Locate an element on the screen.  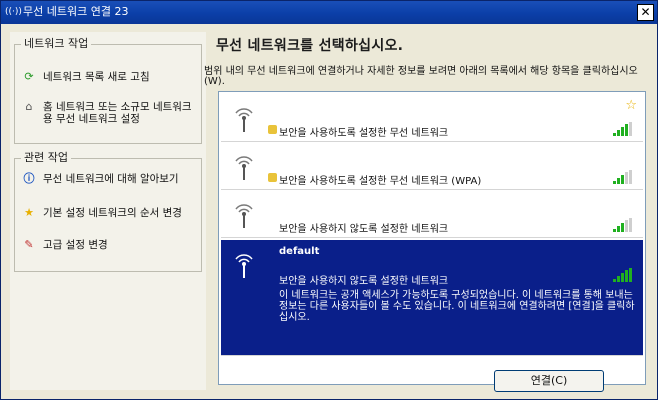
close-icon: ✕ is located at coordinates (645, 12).